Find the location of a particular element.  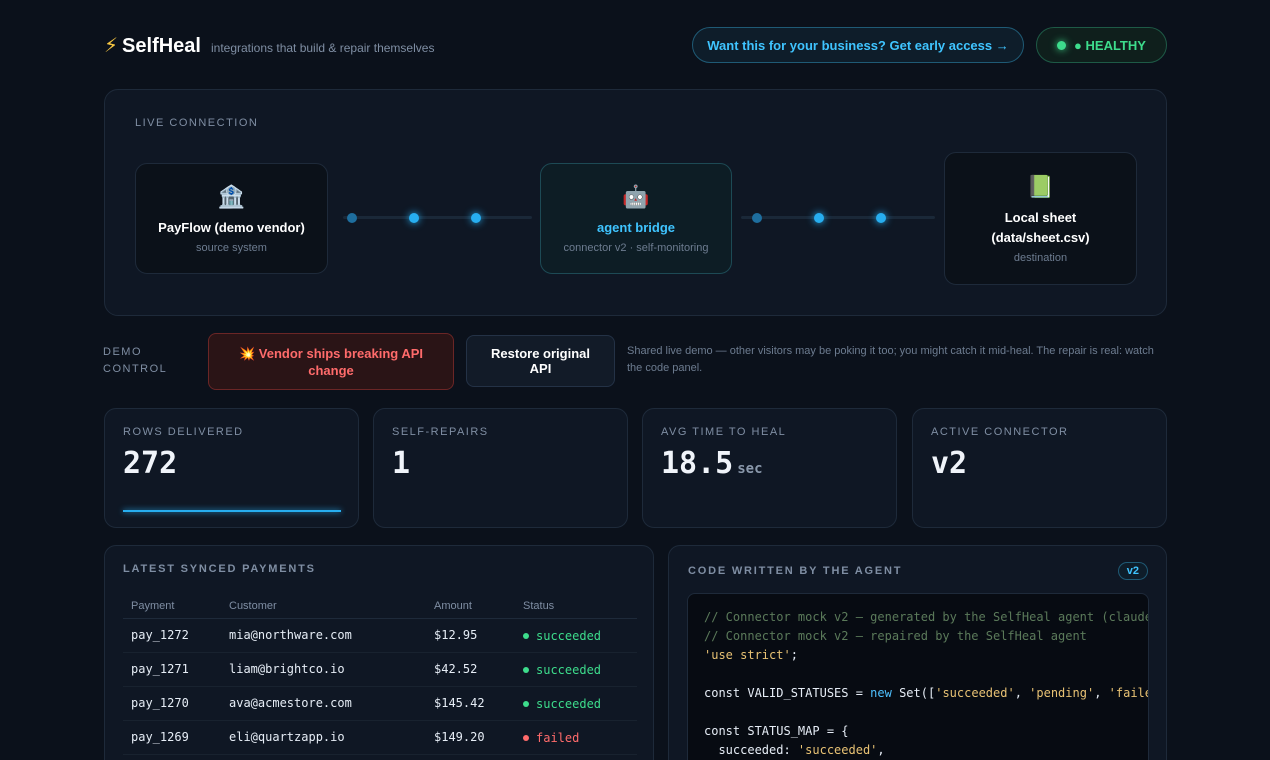

payment-amount: $145.42 is located at coordinates (470, 703).